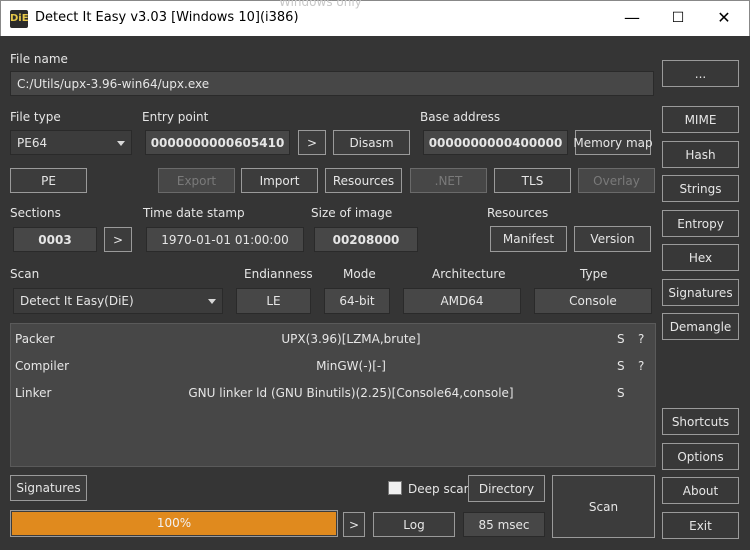  I want to click on about-button: About, so click(700, 490).